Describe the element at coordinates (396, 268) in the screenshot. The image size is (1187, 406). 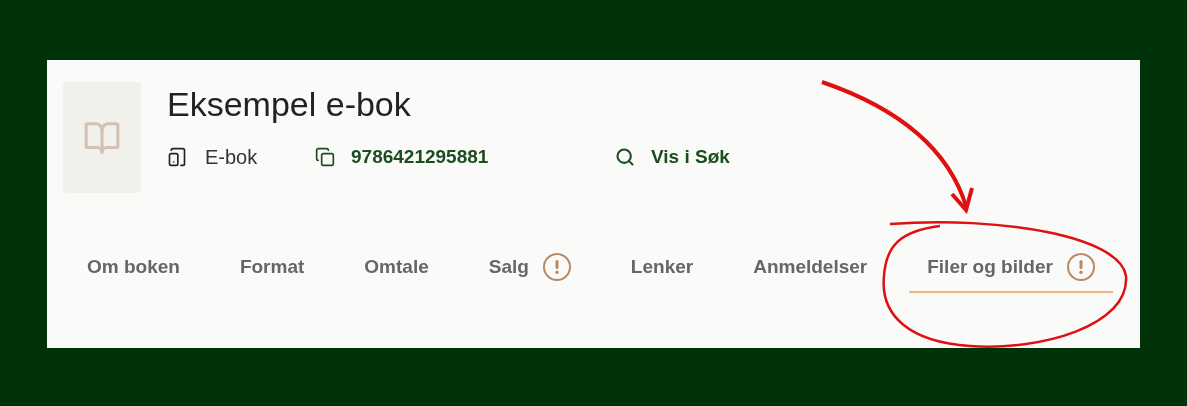
I see `tab: Omtale` at that location.